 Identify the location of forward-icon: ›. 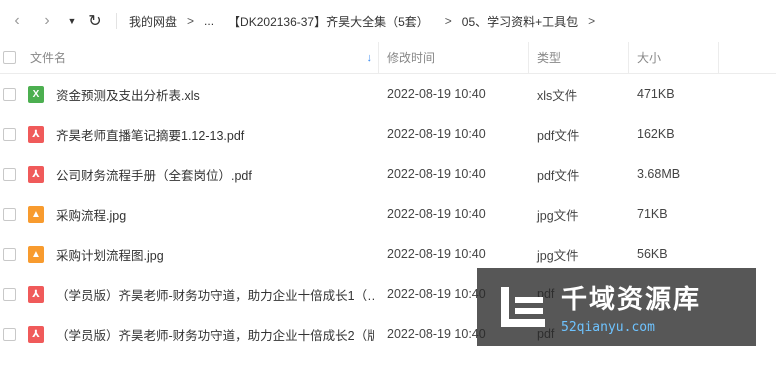
(47, 21).